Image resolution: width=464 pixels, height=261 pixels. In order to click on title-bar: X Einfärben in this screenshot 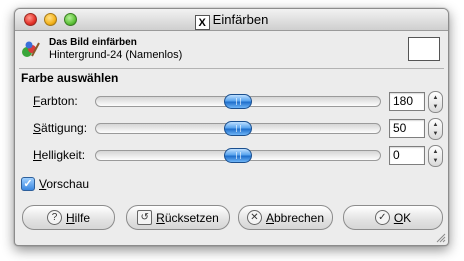, I will do `click(231, 20)`.